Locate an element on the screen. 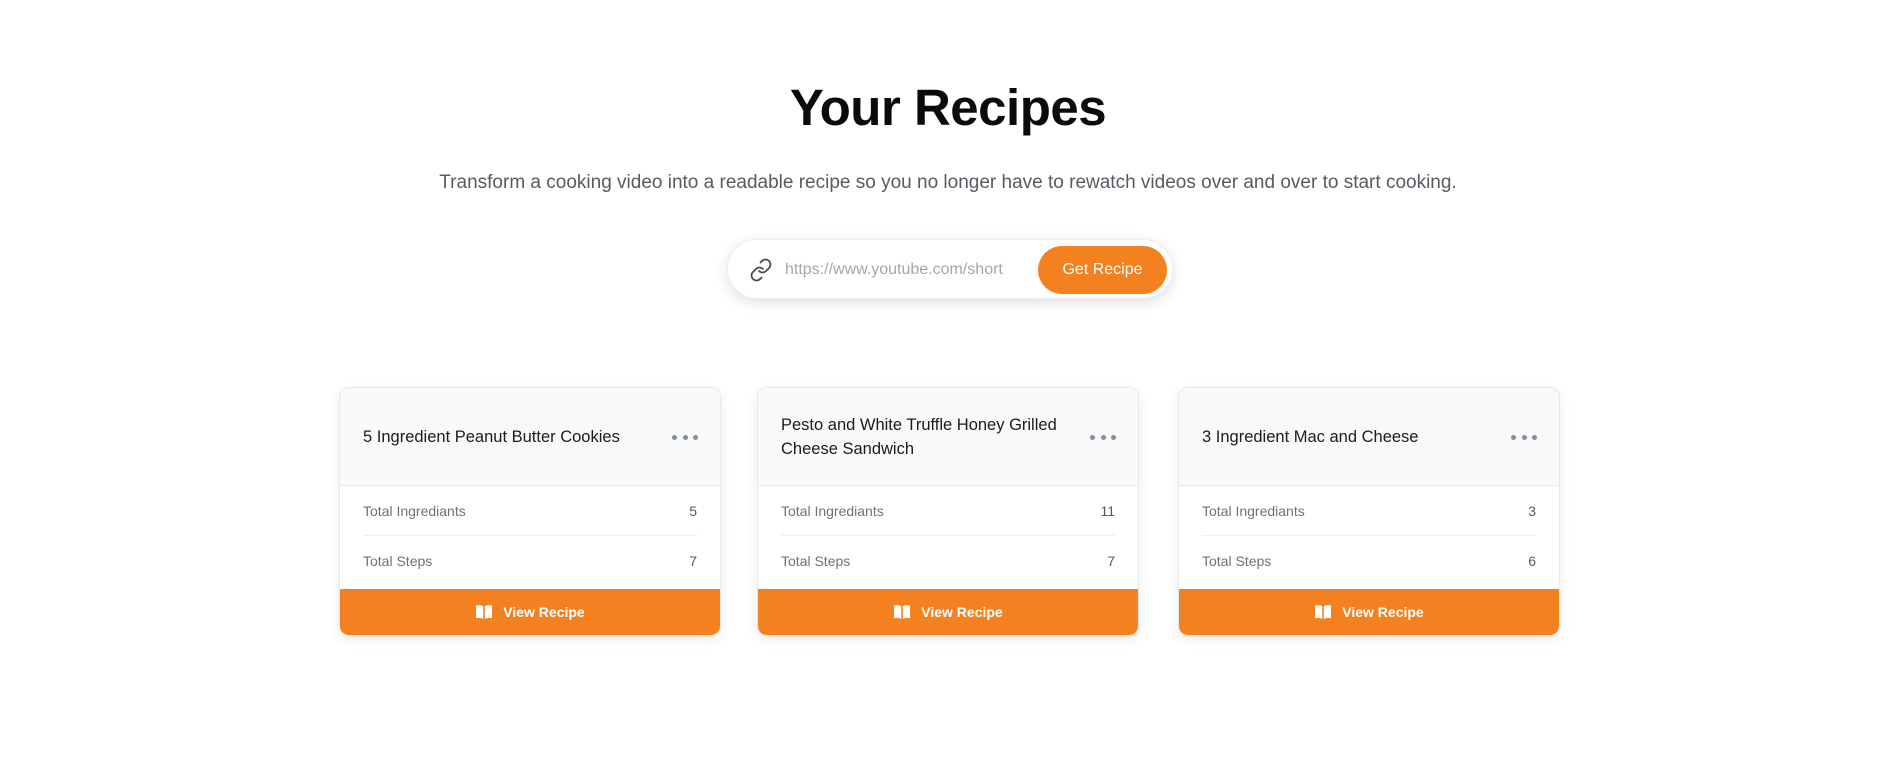 The height and width of the screenshot is (777, 1896). recipe-url-search-bar: Get Recipe is located at coordinates (950, 269).